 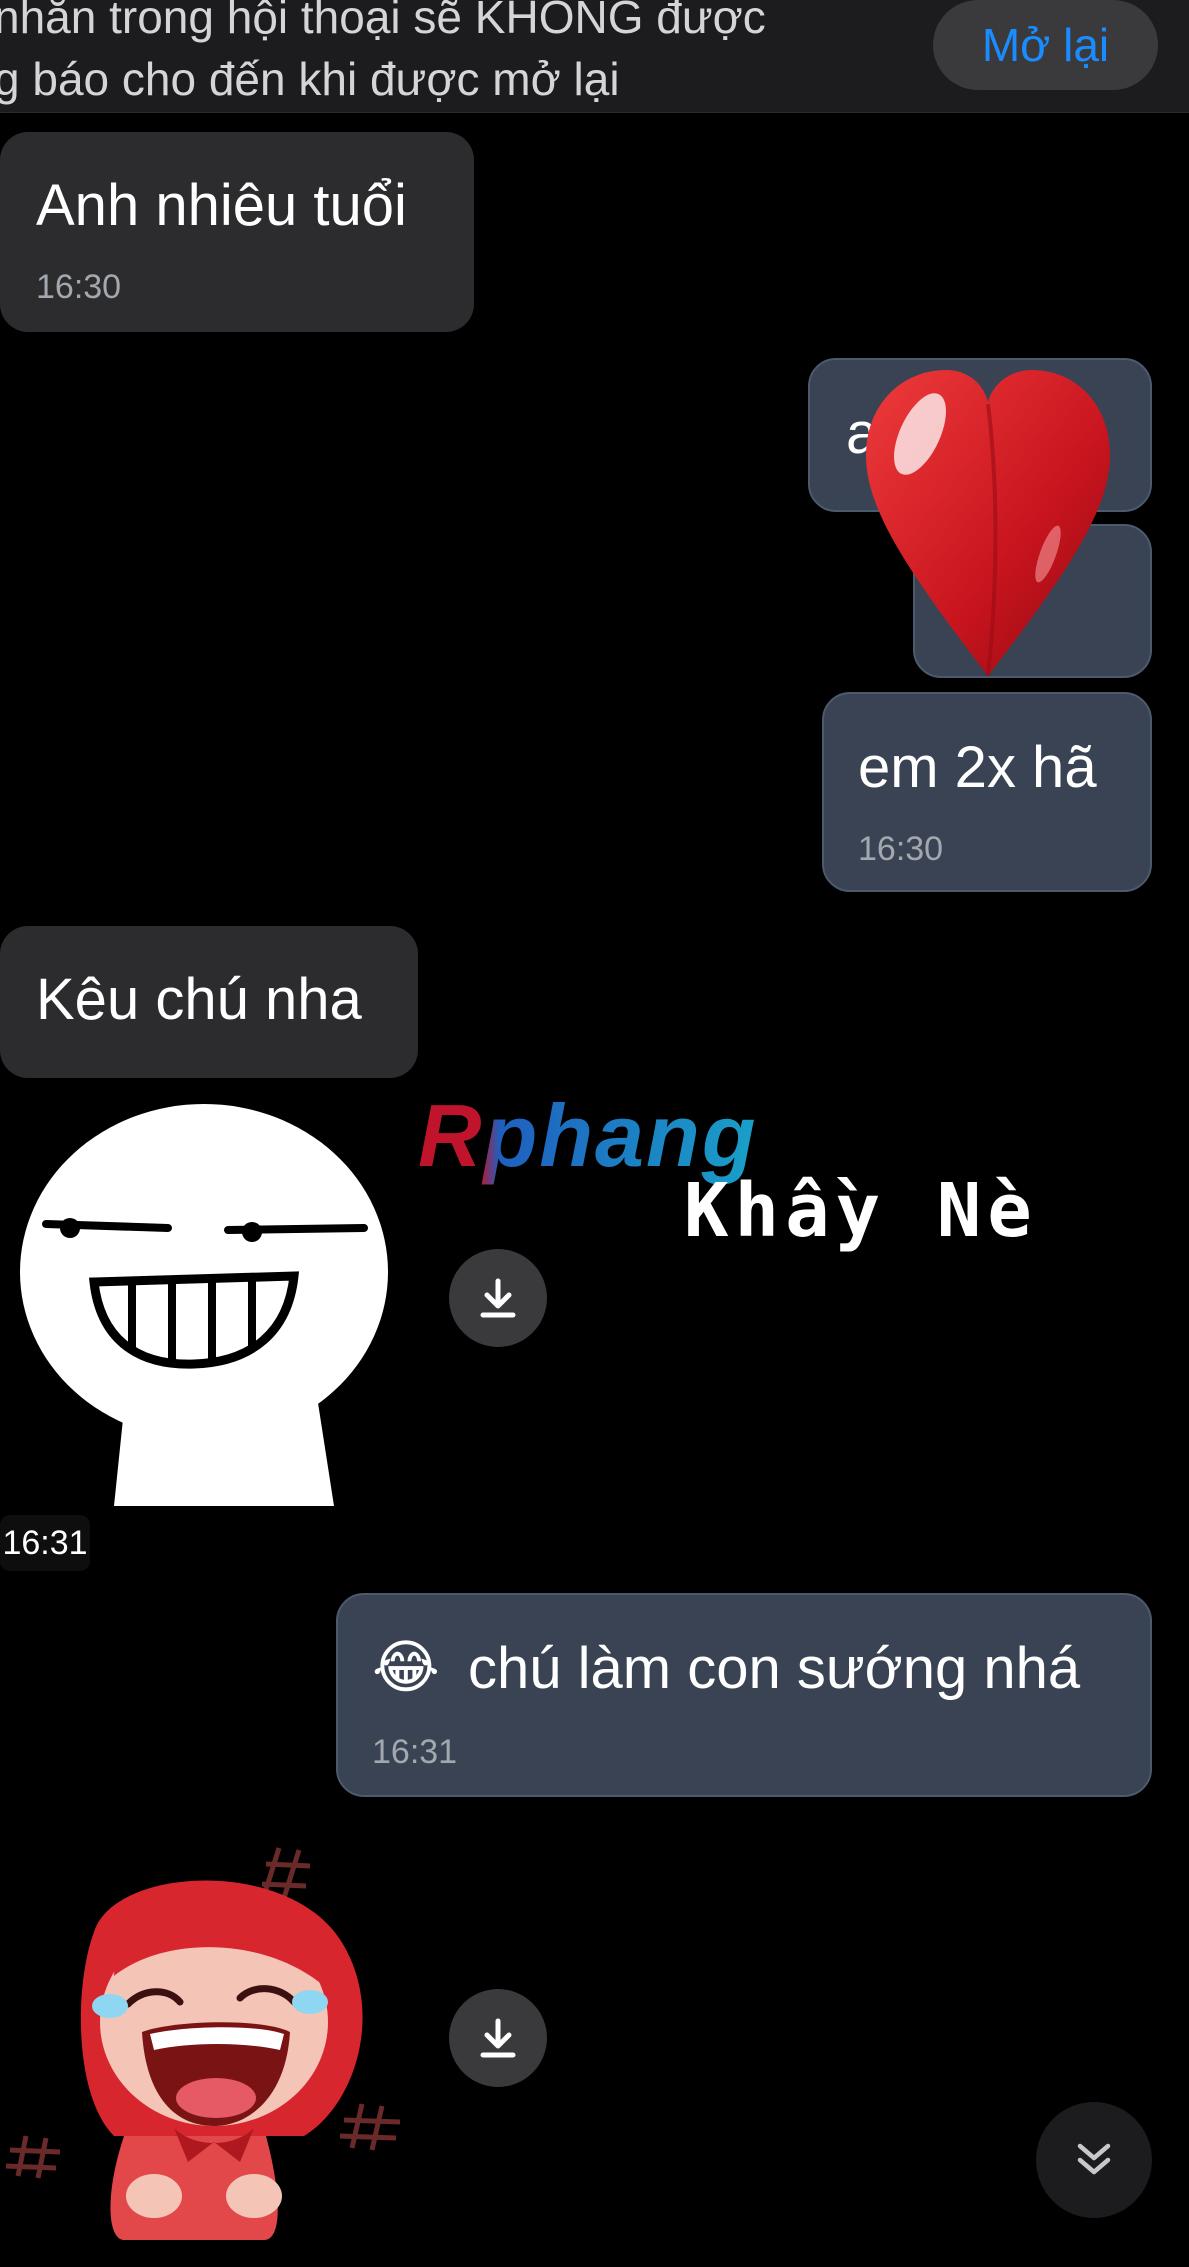 What do you see at coordinates (206, 1305) in the screenshot?
I see `grinning-face-sticker` at bounding box center [206, 1305].